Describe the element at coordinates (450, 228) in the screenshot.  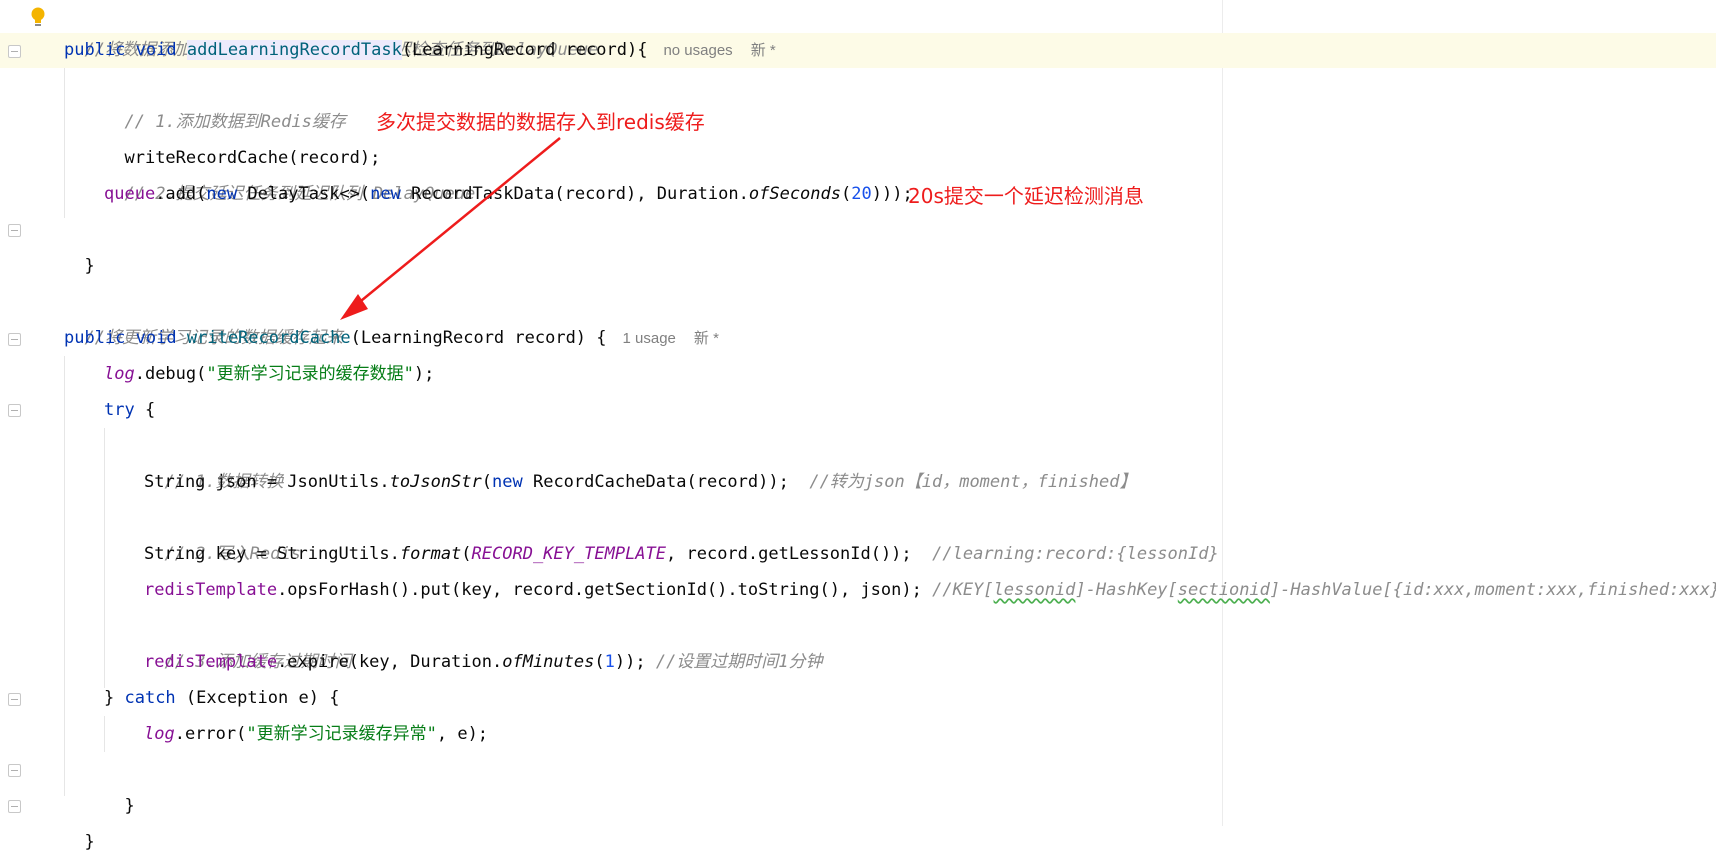
I see `annotation-arrow` at that location.